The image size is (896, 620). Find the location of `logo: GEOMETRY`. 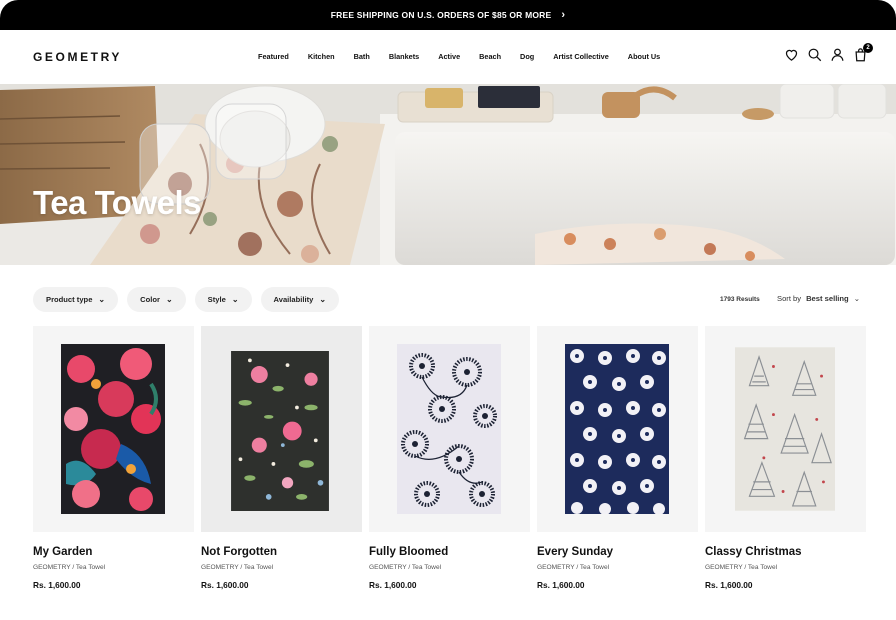

logo: GEOMETRY is located at coordinates (77, 57).